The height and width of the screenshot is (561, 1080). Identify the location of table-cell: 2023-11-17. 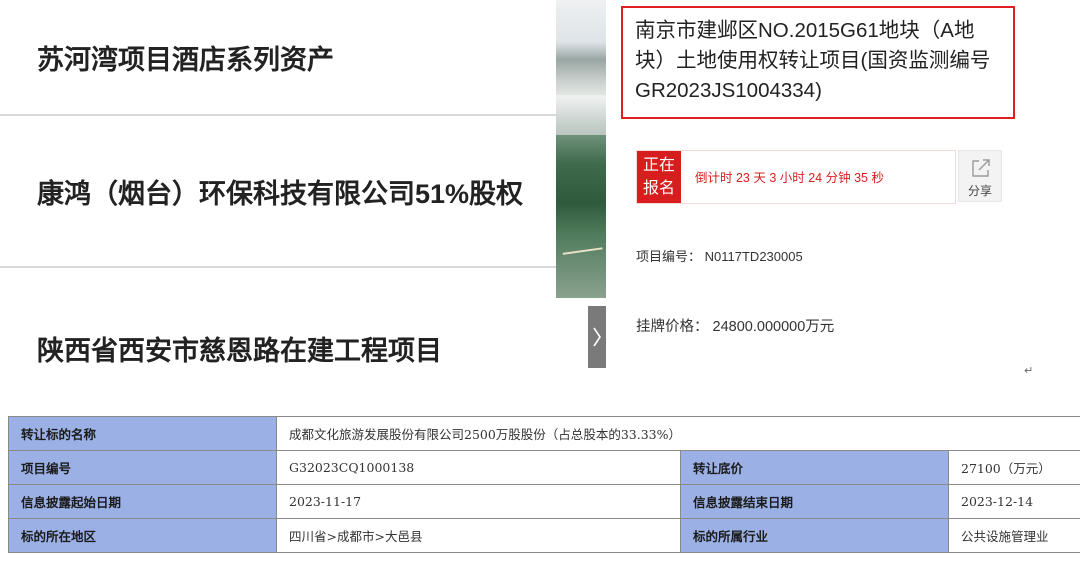
(478, 501).